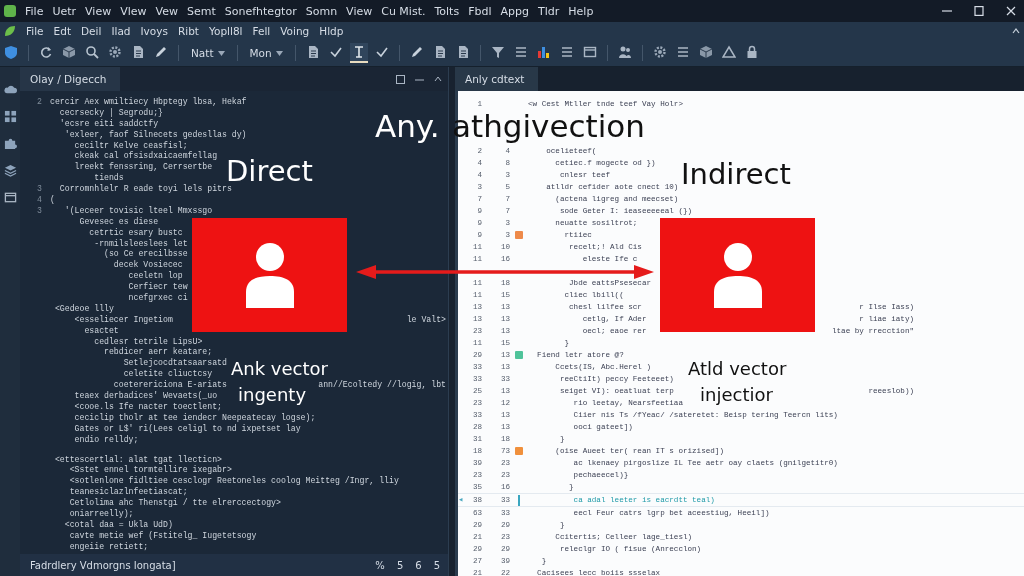  What do you see at coordinates (135, 233) in the screenshot?
I see `code-line: cetrtic esary bustc` at bounding box center [135, 233].